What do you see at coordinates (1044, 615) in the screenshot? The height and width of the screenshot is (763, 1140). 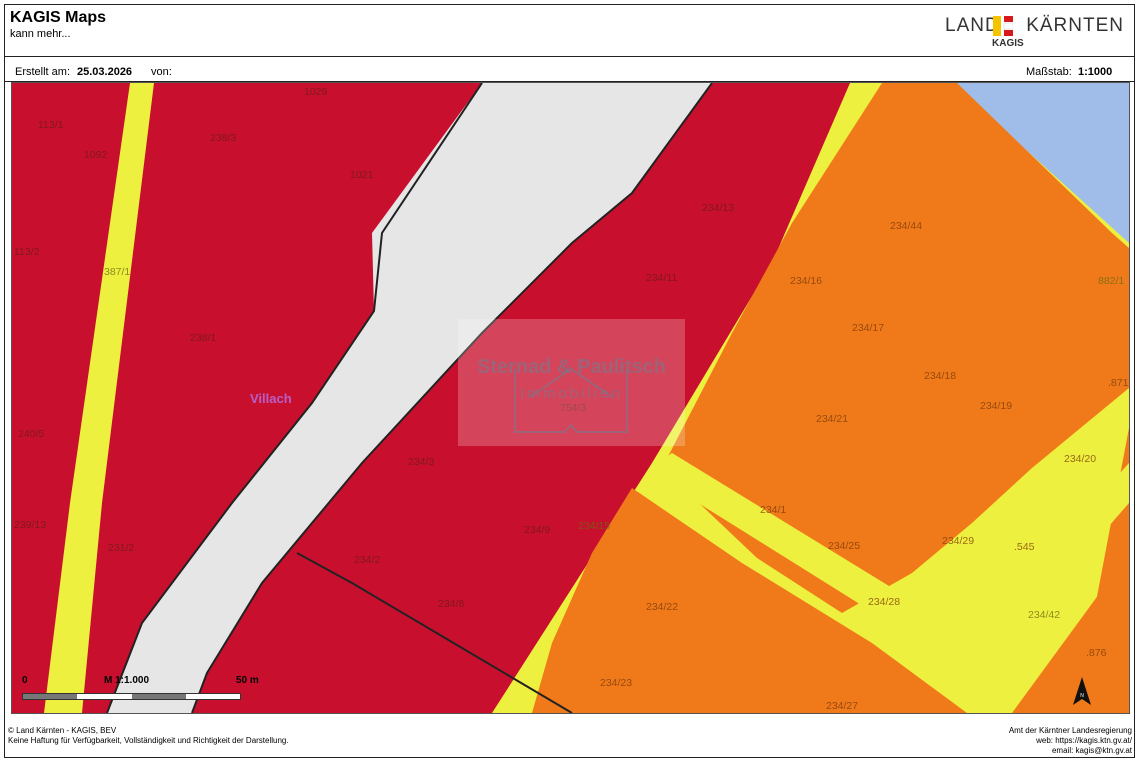 I see `parcel-label: 234/42` at bounding box center [1044, 615].